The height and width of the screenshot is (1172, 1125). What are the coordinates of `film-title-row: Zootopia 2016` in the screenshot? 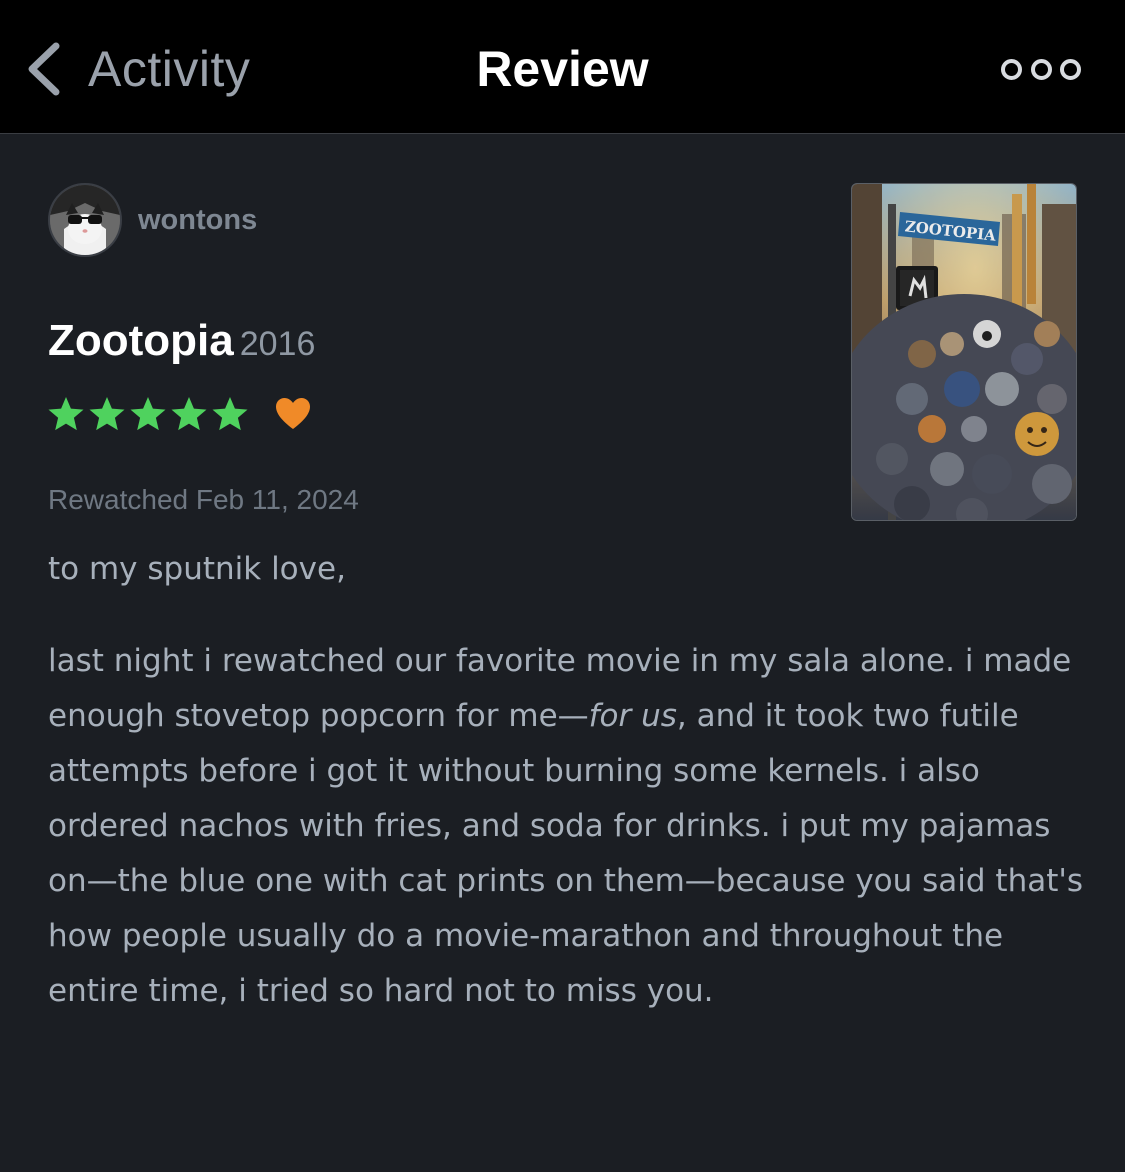 It's located at (181, 341).